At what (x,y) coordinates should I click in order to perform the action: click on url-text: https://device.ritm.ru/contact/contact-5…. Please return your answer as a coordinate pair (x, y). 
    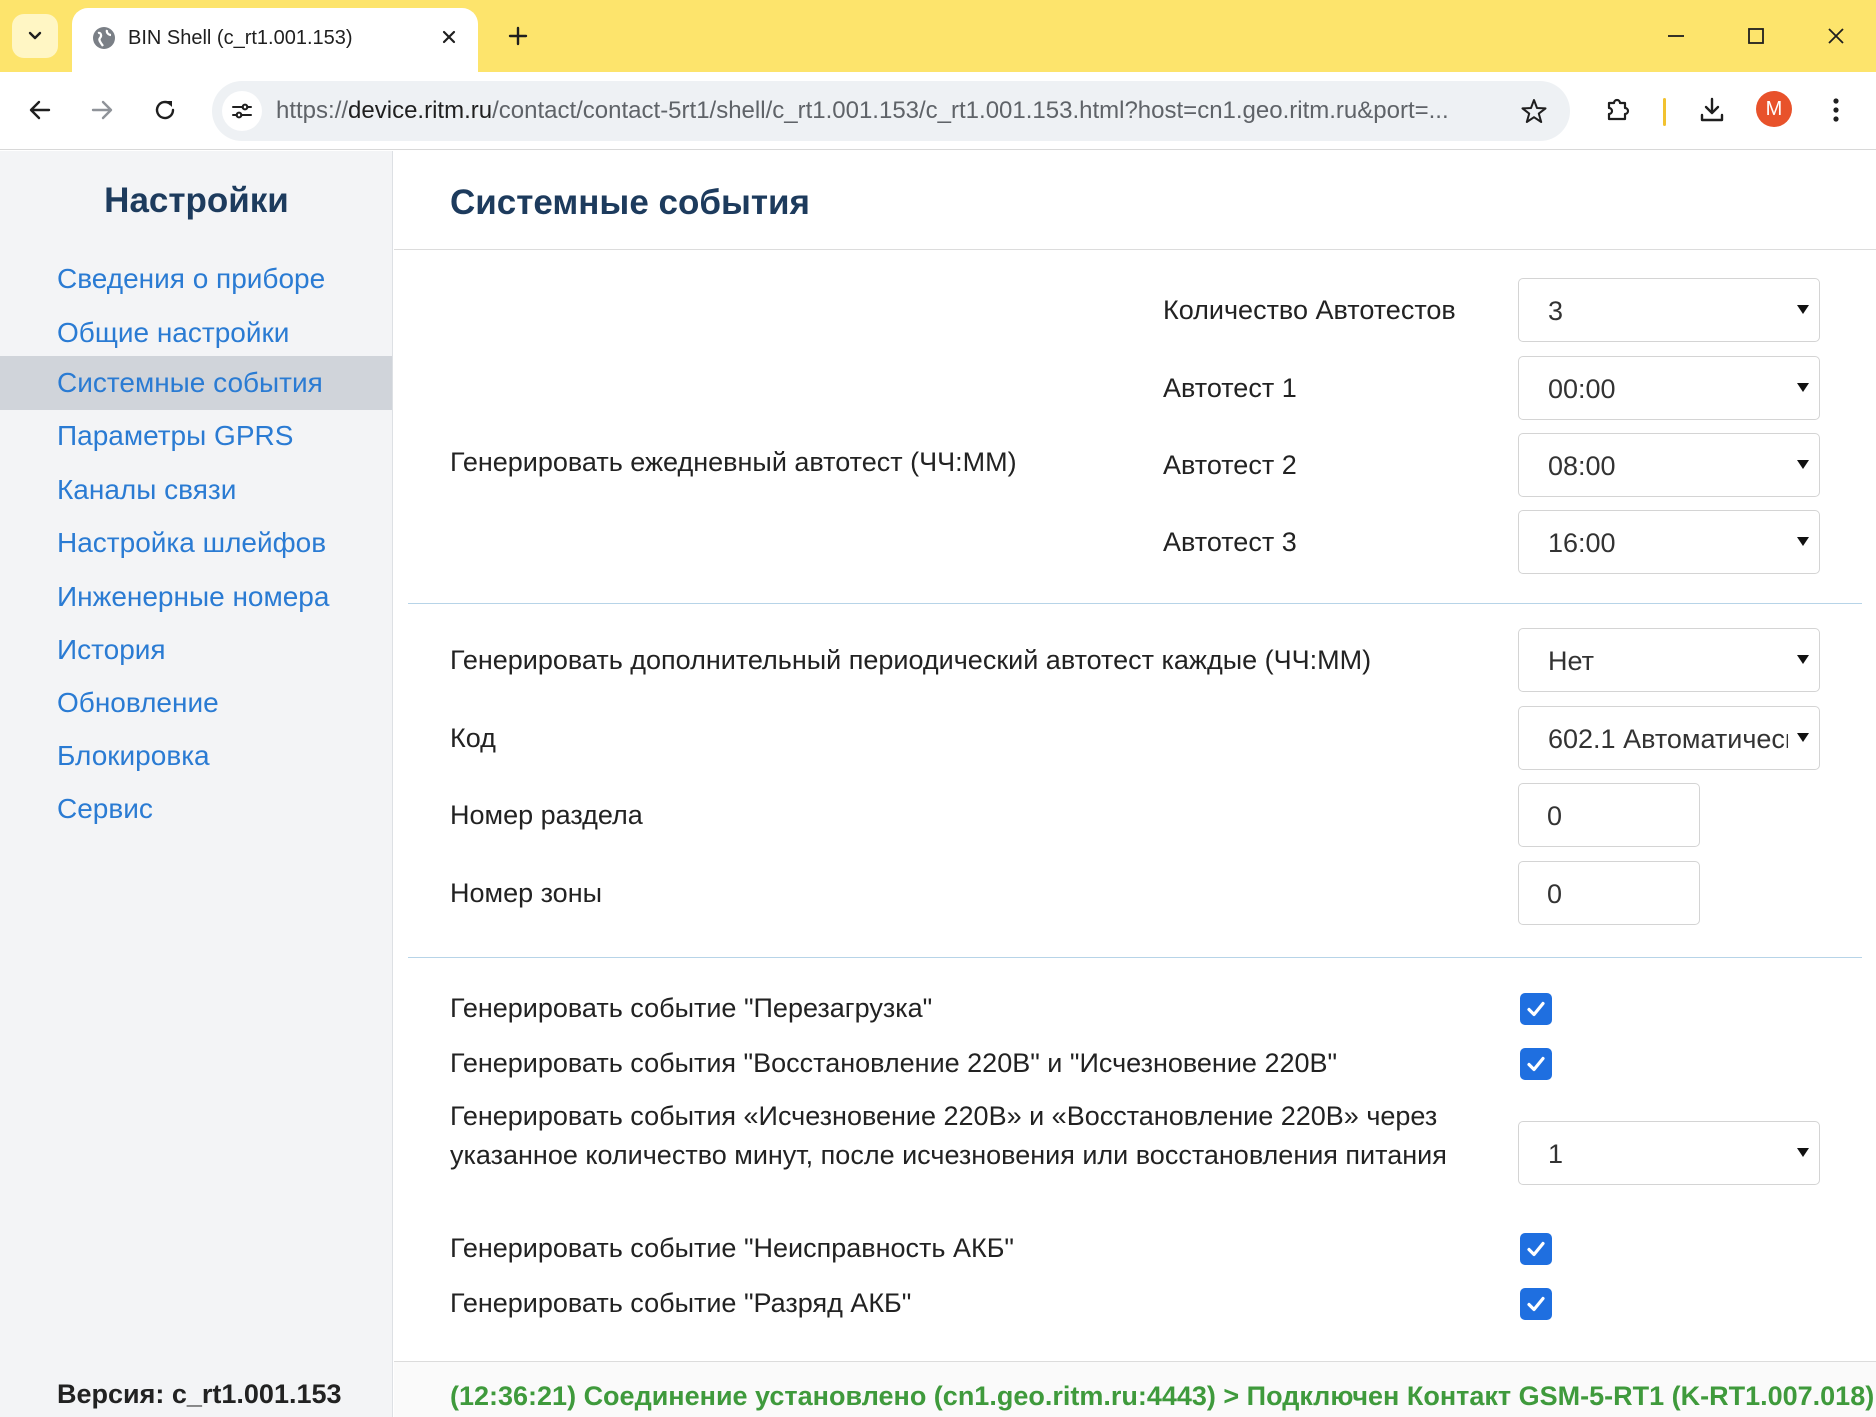
    Looking at the image, I should click on (886, 111).